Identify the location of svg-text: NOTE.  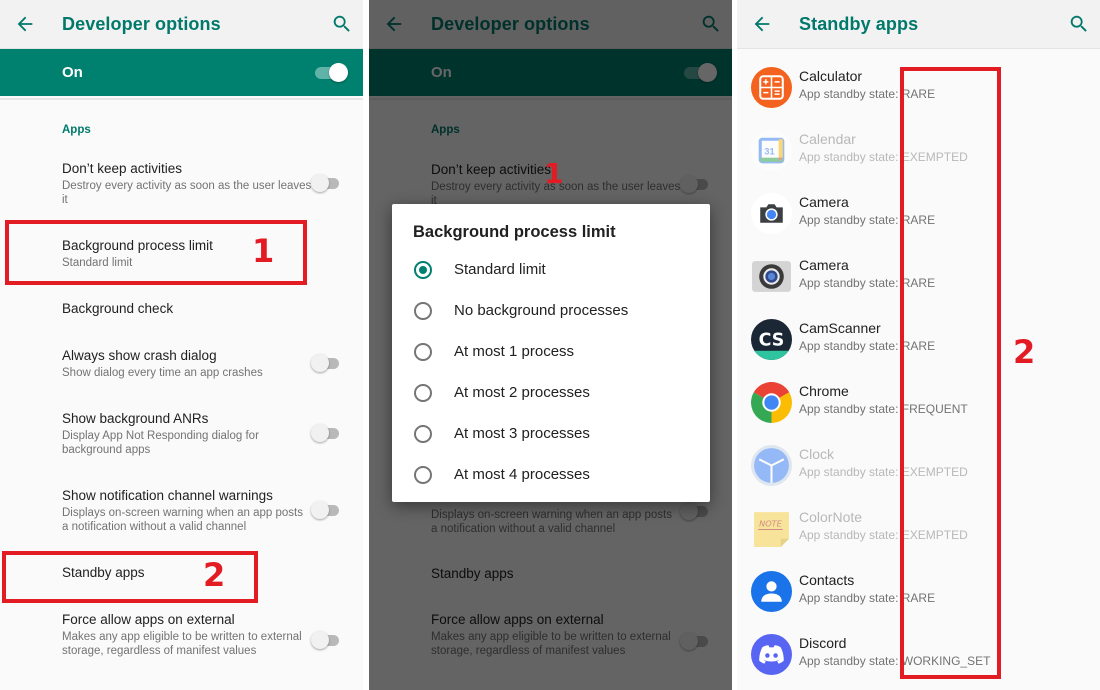
(771, 523).